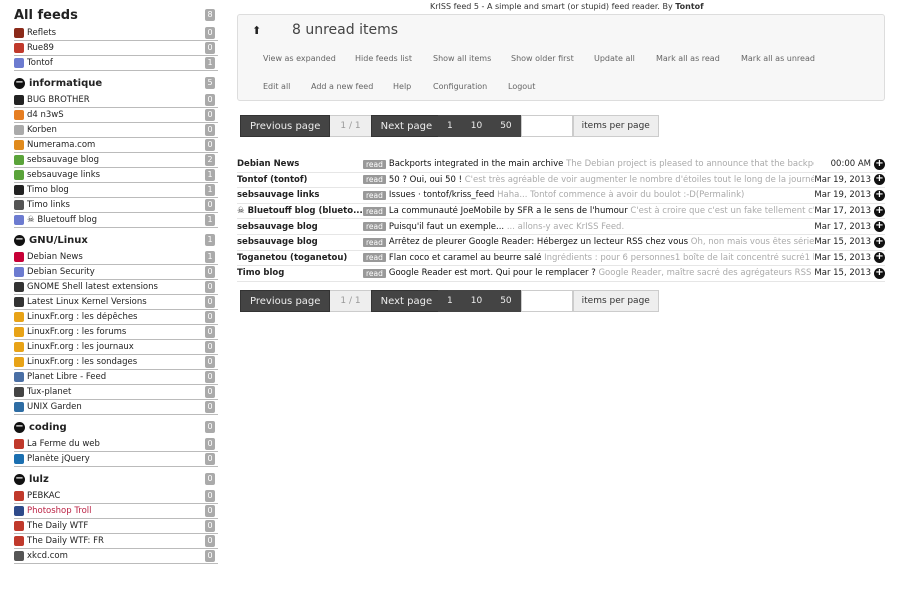 The height and width of the screenshot is (600, 899). I want to click on group-title: − coding, so click(40, 427).